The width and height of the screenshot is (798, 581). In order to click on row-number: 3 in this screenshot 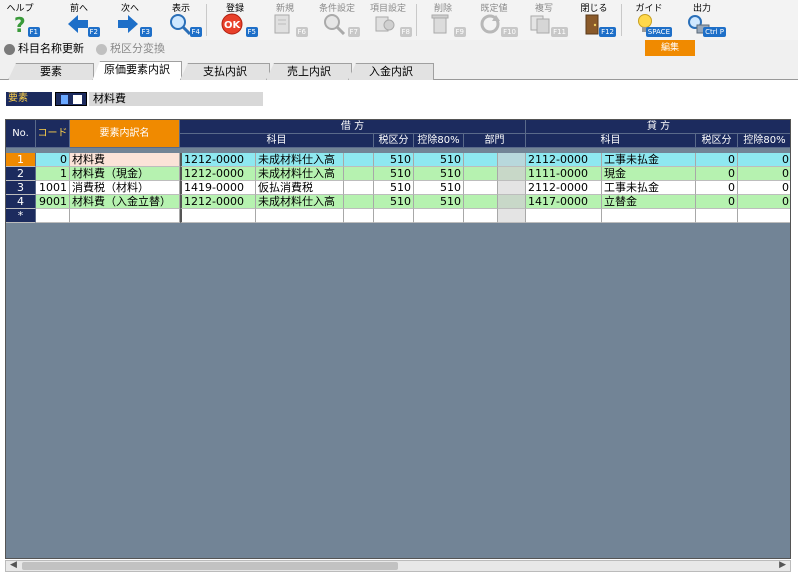, I will do `click(21, 188)`.